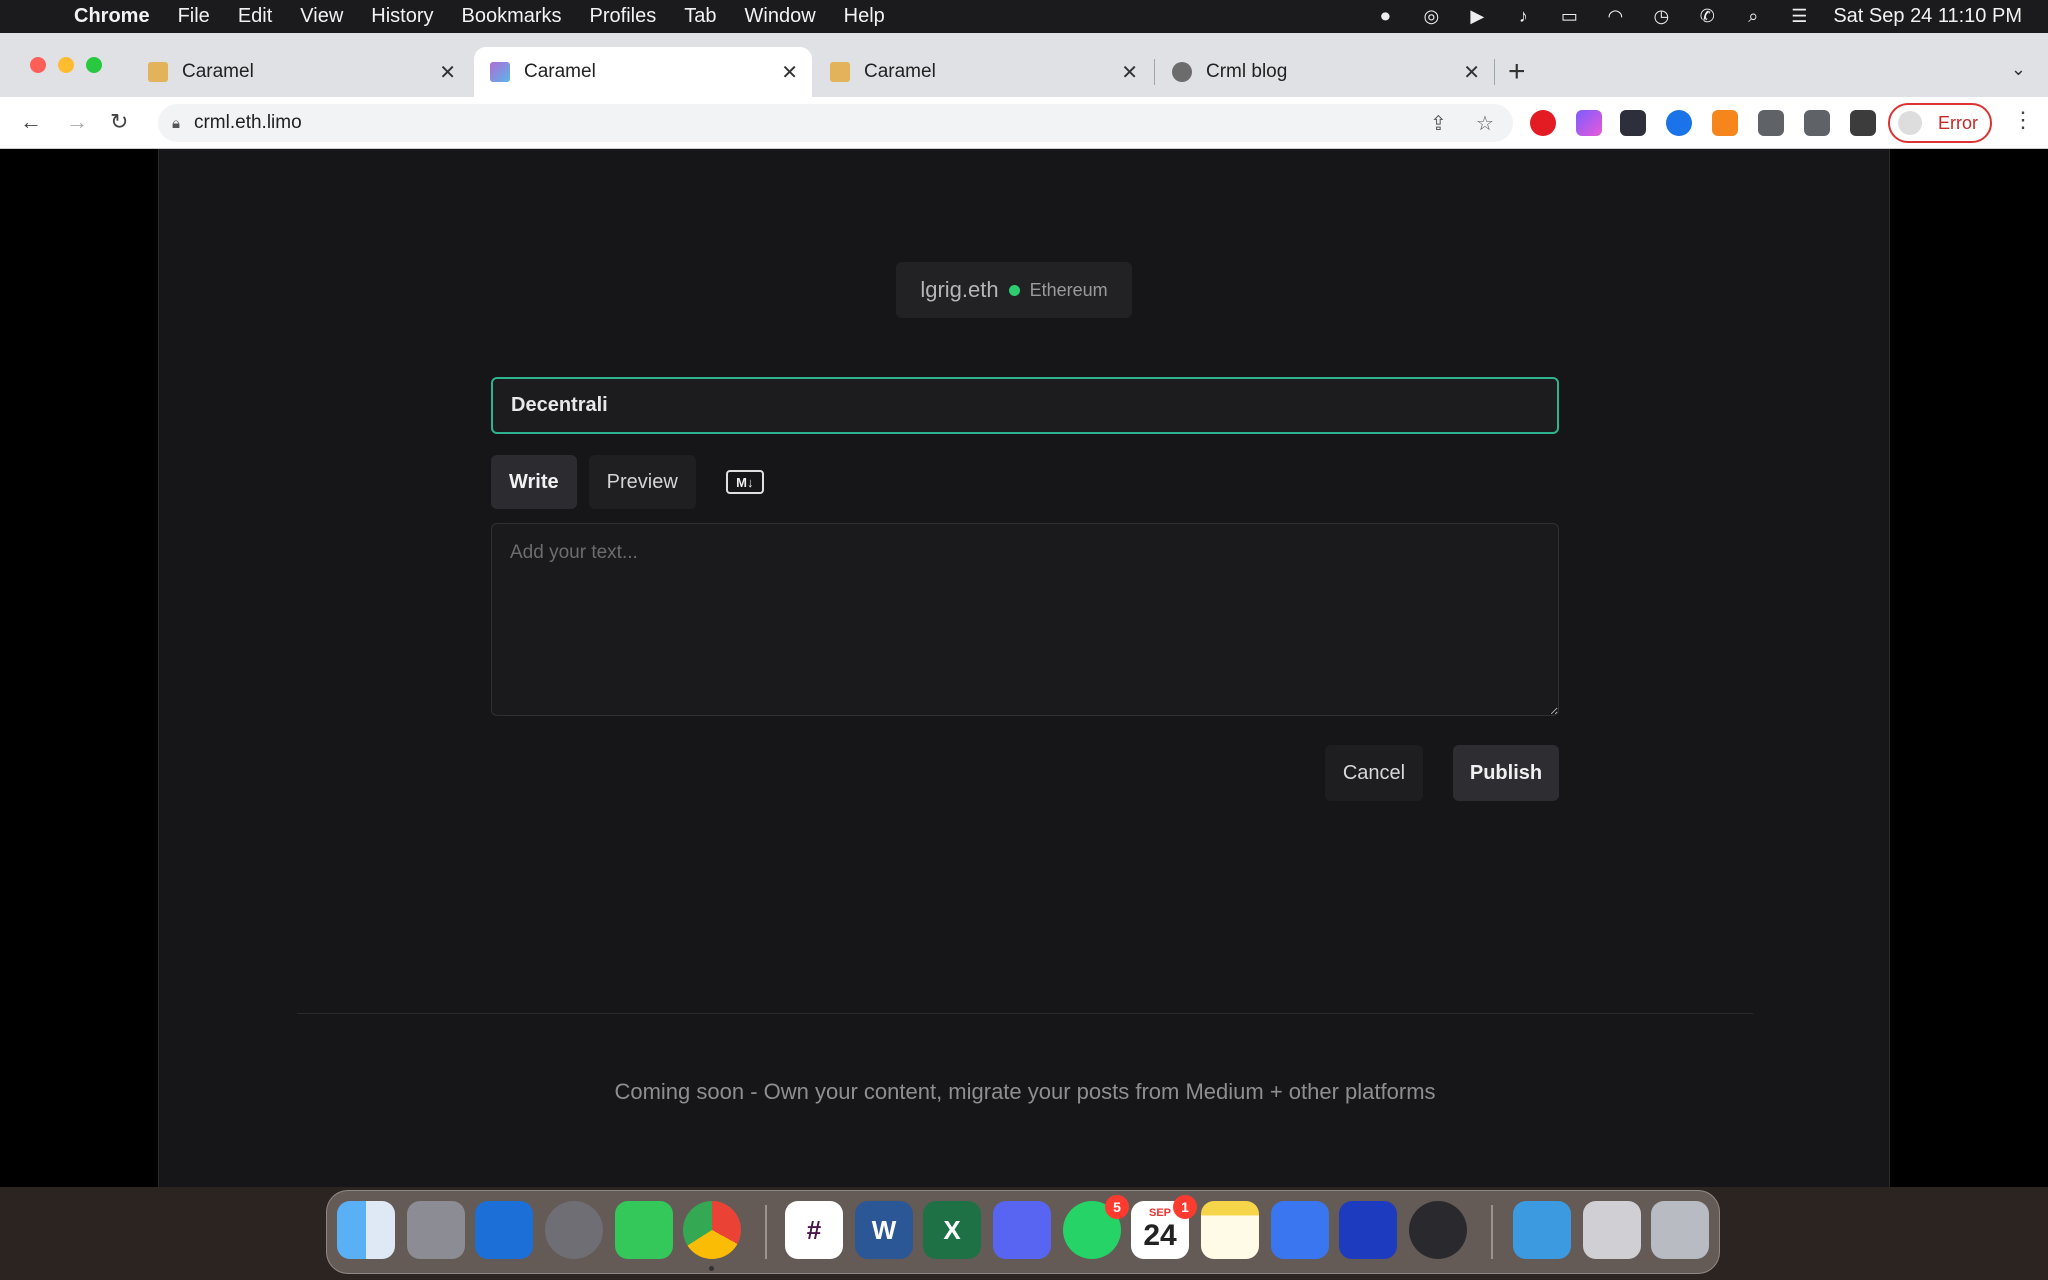 The image size is (2048, 1280). What do you see at coordinates (1492, 1232) in the screenshot?
I see `dock-separator` at bounding box center [1492, 1232].